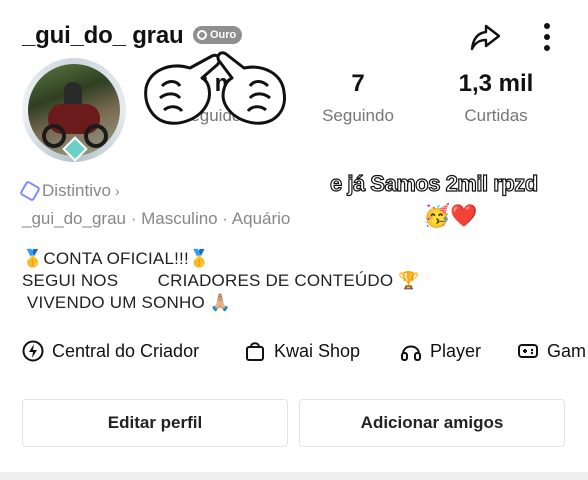 The height and width of the screenshot is (480, 588). What do you see at coordinates (433, 183) in the screenshot?
I see `overlay-caption: e já Samos 2mil rpzd` at bounding box center [433, 183].